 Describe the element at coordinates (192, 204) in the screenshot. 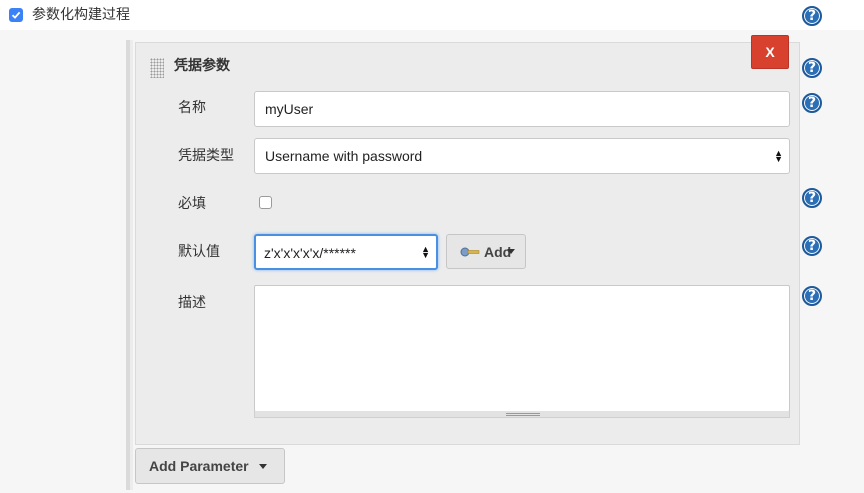

I see `required-label: 必填` at that location.